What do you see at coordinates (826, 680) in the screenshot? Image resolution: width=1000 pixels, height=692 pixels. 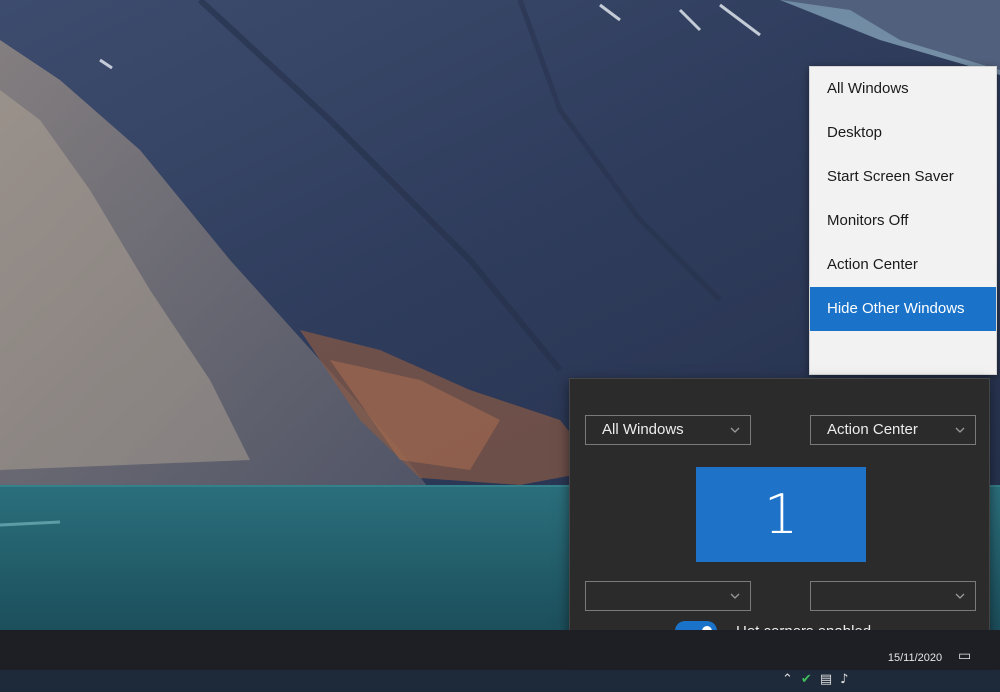 I see `network-icon: ▤` at bounding box center [826, 680].